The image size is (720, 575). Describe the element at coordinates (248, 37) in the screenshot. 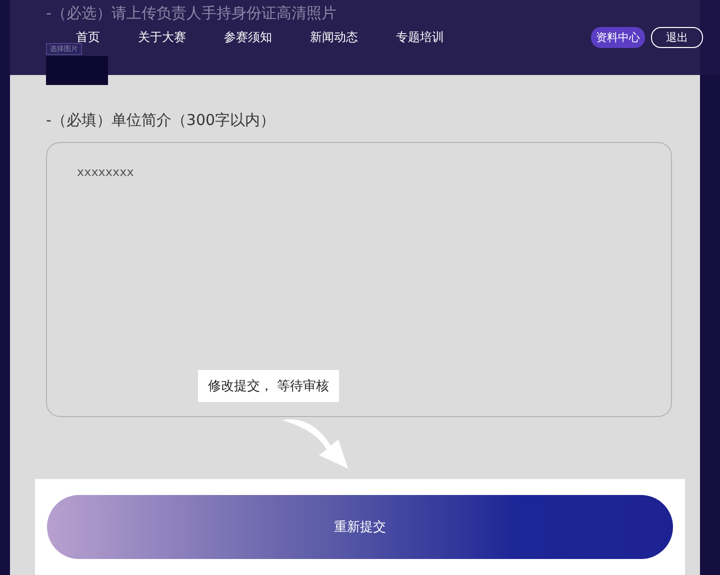

I see `nav-link: 参赛须知` at that location.